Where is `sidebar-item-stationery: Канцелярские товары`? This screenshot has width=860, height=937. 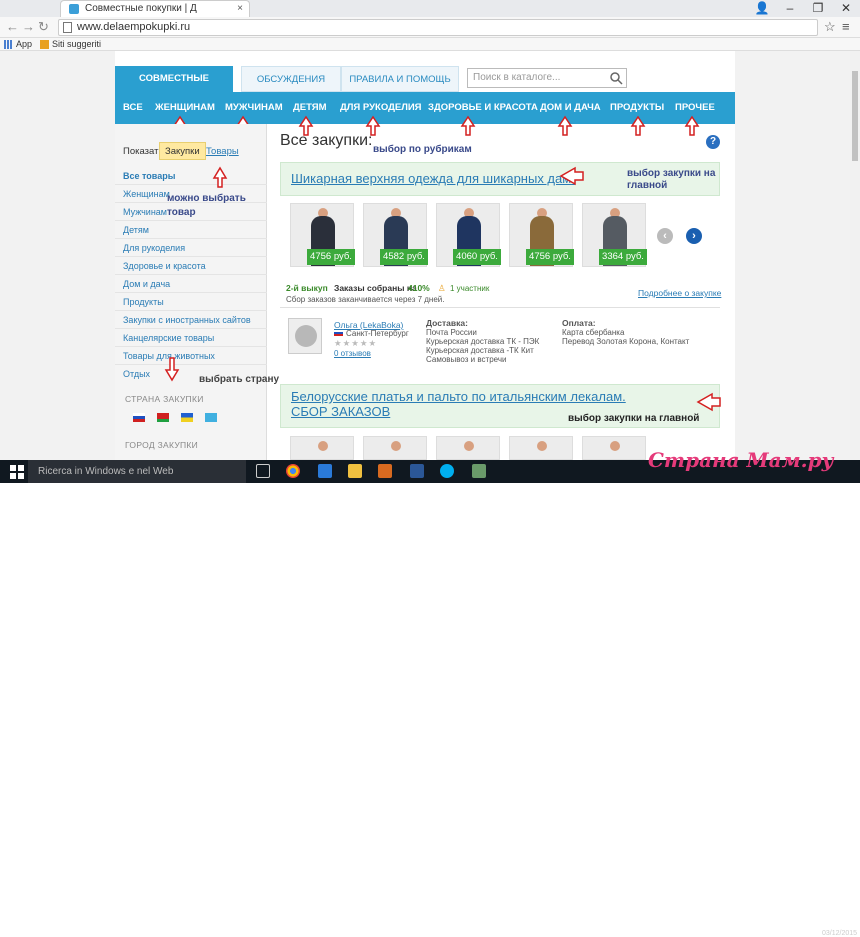
sidebar-item-stationery: Канцелярские товары is located at coordinates (191, 338).